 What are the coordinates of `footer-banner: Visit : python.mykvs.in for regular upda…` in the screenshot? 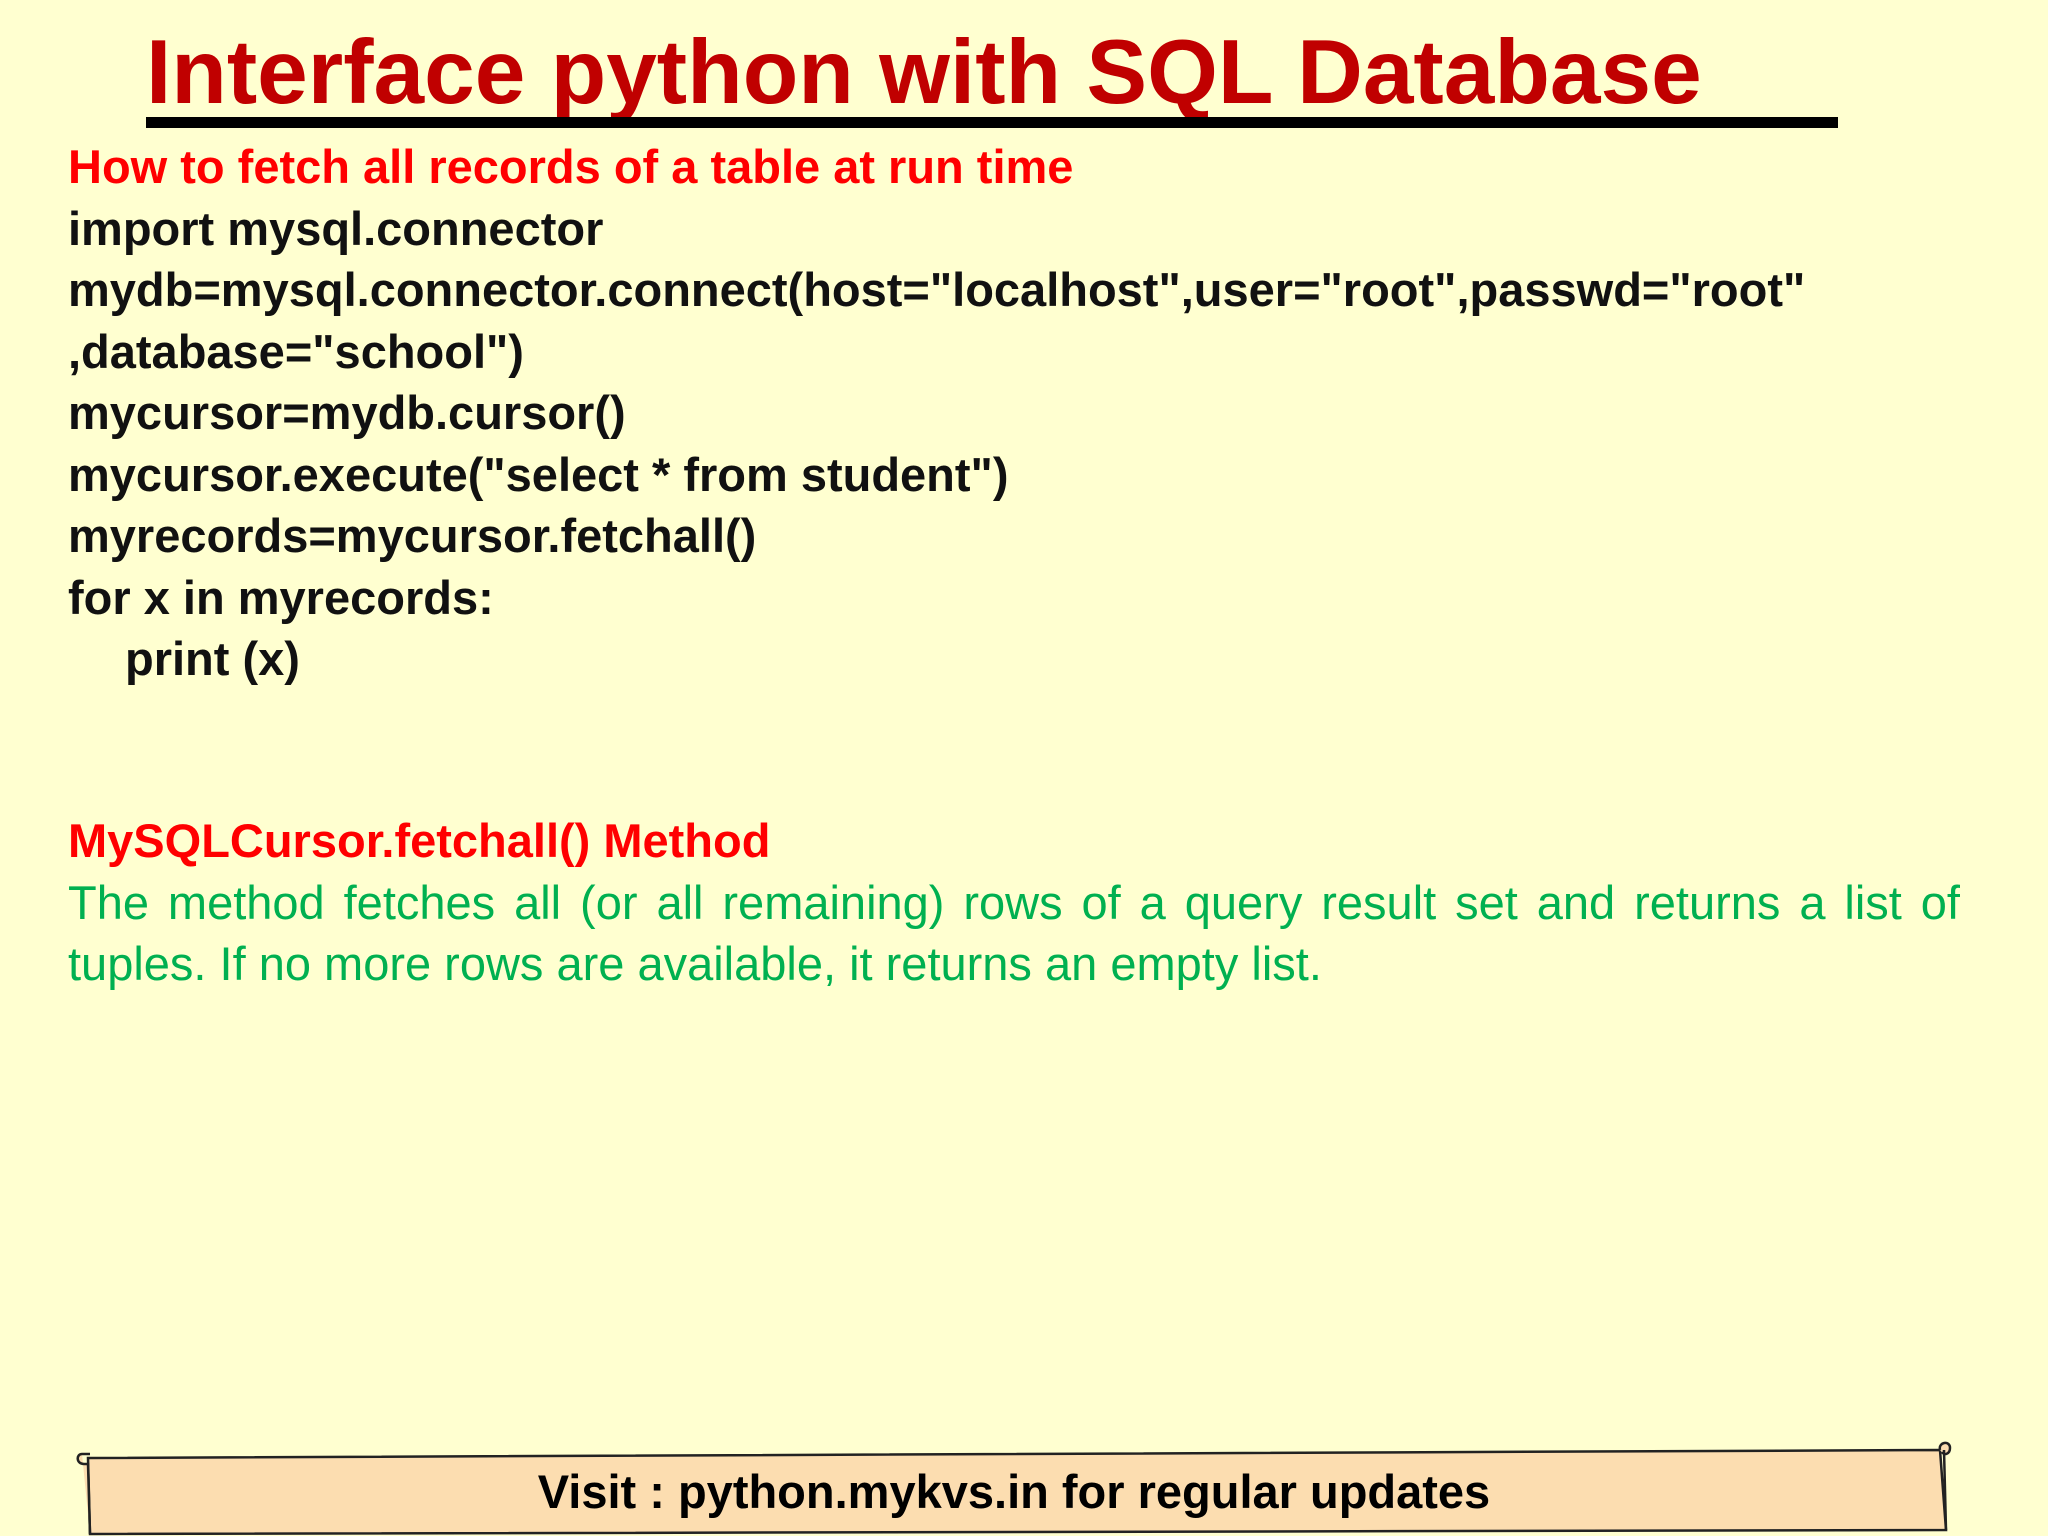 It's located at (1014, 1488).